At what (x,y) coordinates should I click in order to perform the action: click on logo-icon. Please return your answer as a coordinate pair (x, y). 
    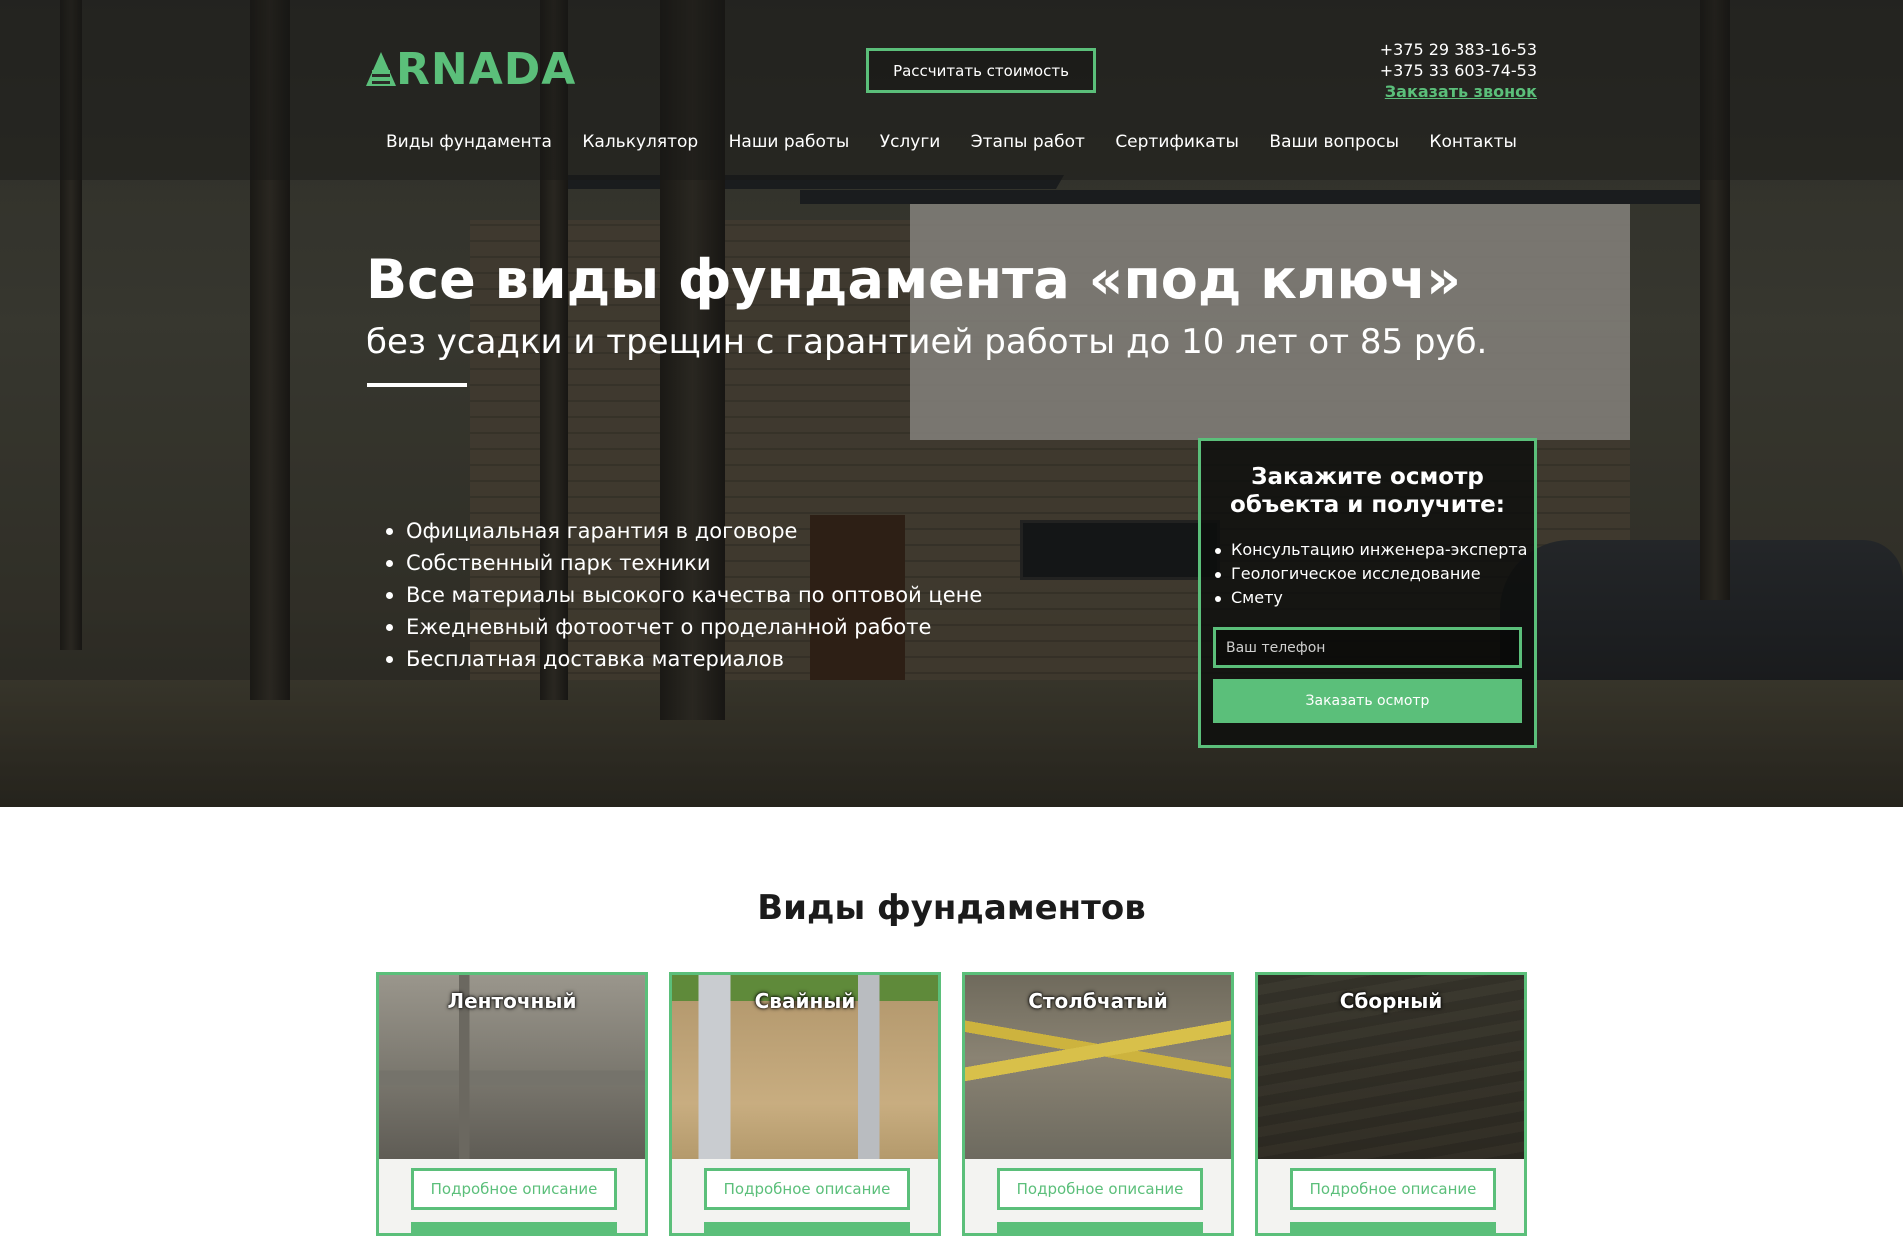
    Looking at the image, I should click on (381, 69).